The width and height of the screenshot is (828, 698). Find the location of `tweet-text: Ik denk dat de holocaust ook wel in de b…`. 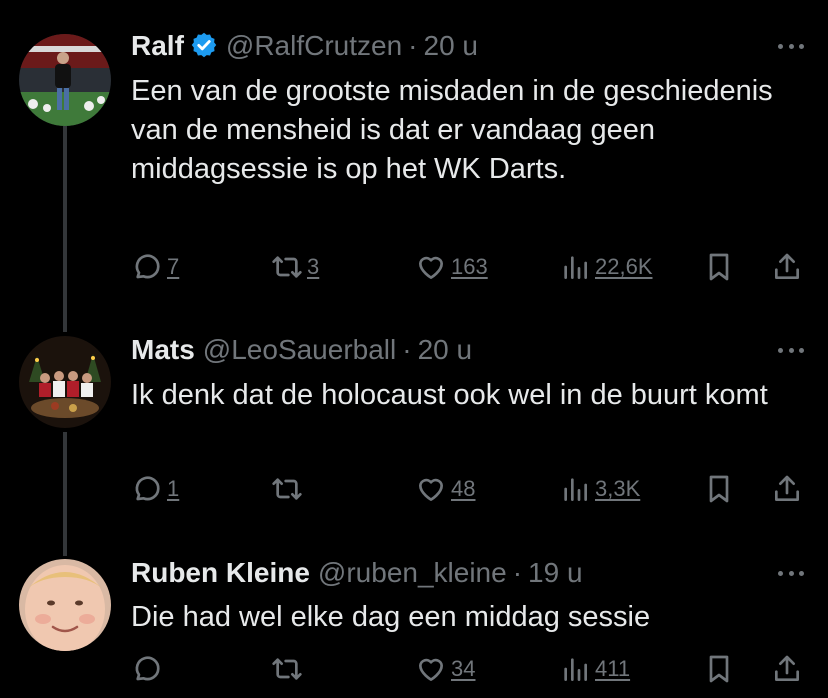

tweet-text: Ik denk dat de holocaust ook wel in de b… is located at coordinates (449, 395).